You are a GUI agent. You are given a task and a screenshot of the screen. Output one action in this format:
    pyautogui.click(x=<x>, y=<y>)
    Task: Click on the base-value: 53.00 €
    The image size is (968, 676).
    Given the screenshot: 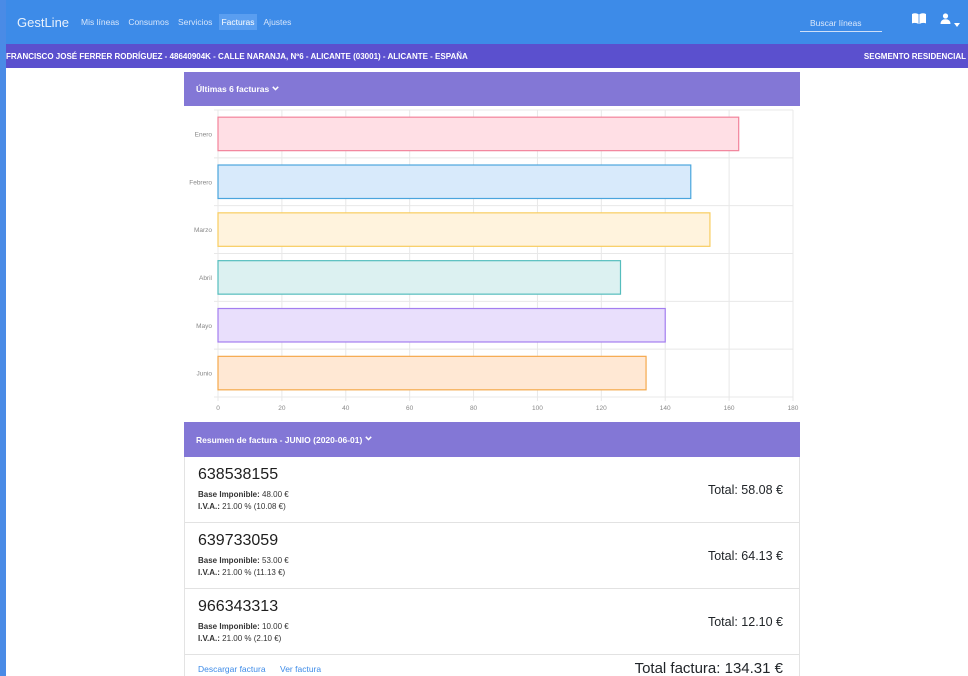 What is the action you would take?
    pyautogui.click(x=275, y=560)
    